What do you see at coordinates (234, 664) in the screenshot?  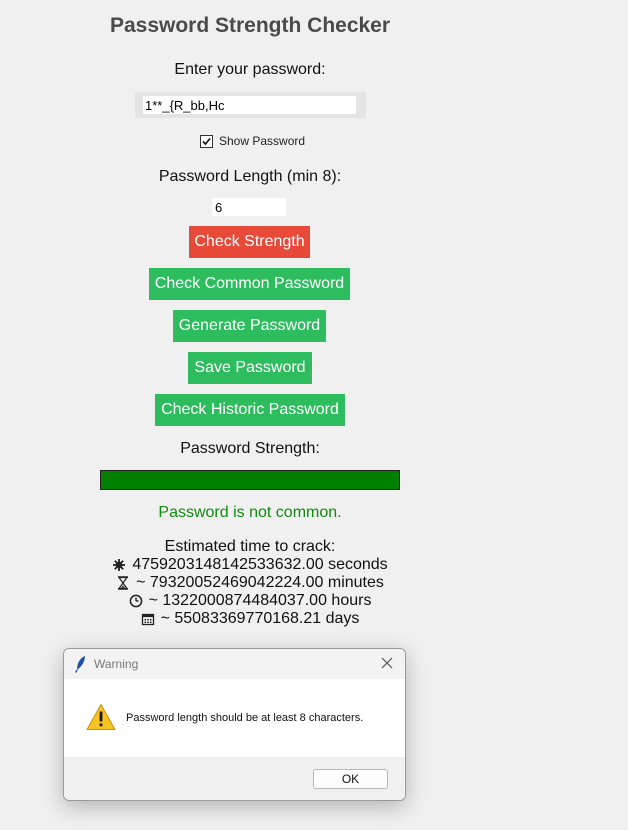 I see `dialog-titlebar: Warning` at bounding box center [234, 664].